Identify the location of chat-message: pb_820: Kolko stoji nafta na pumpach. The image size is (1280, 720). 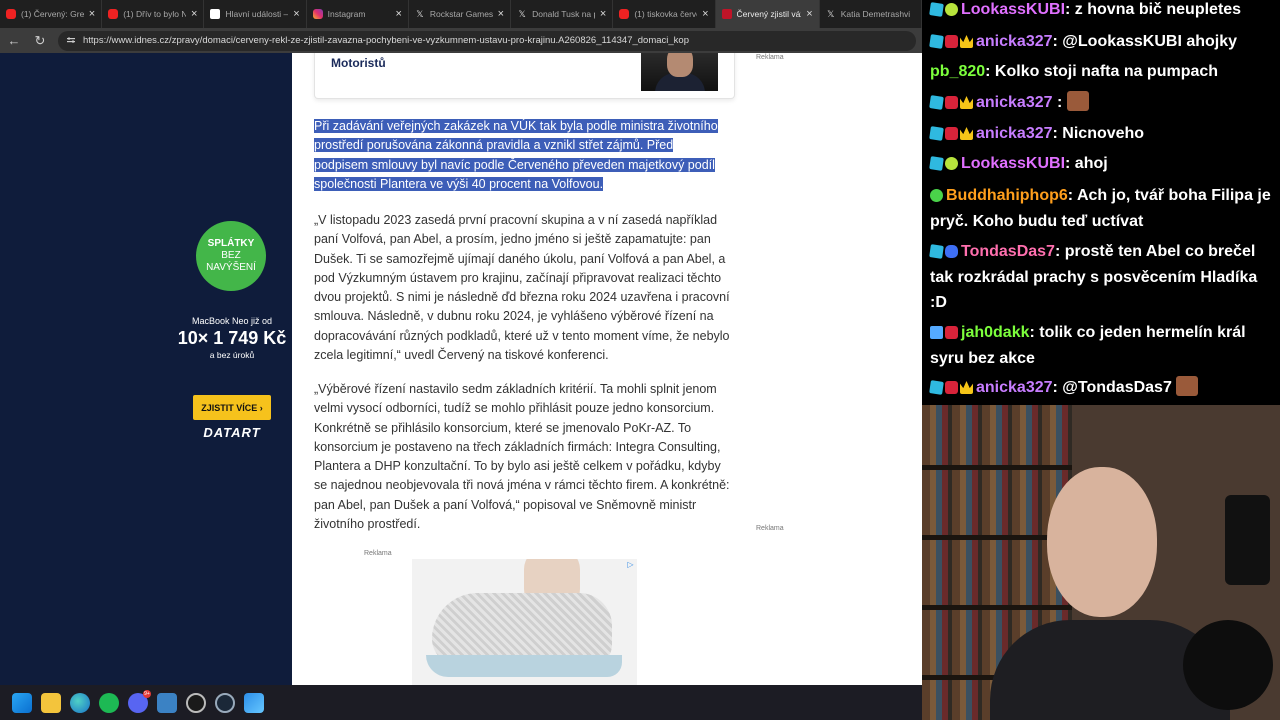
(1102, 72).